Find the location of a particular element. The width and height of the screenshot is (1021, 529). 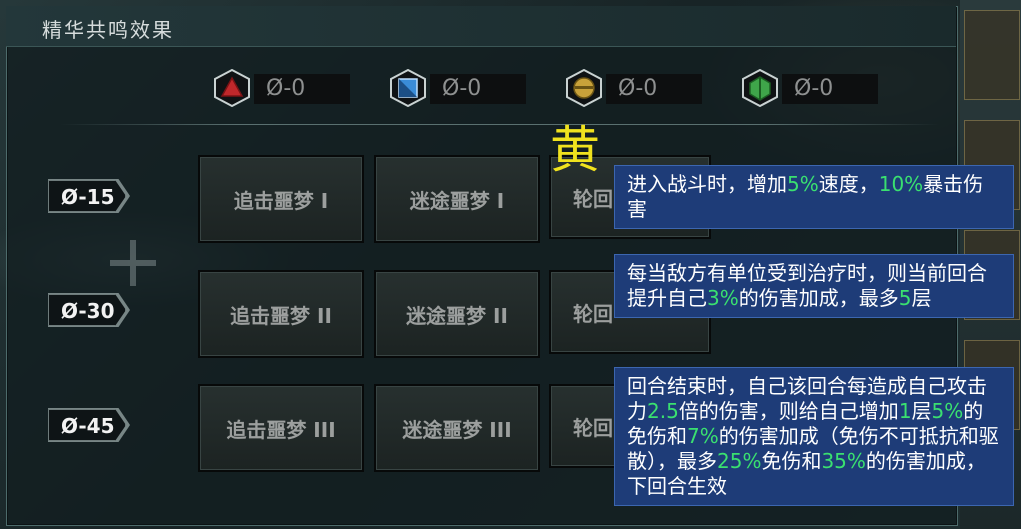

panel-title: 精华共鸣效果 is located at coordinates (108, 30).